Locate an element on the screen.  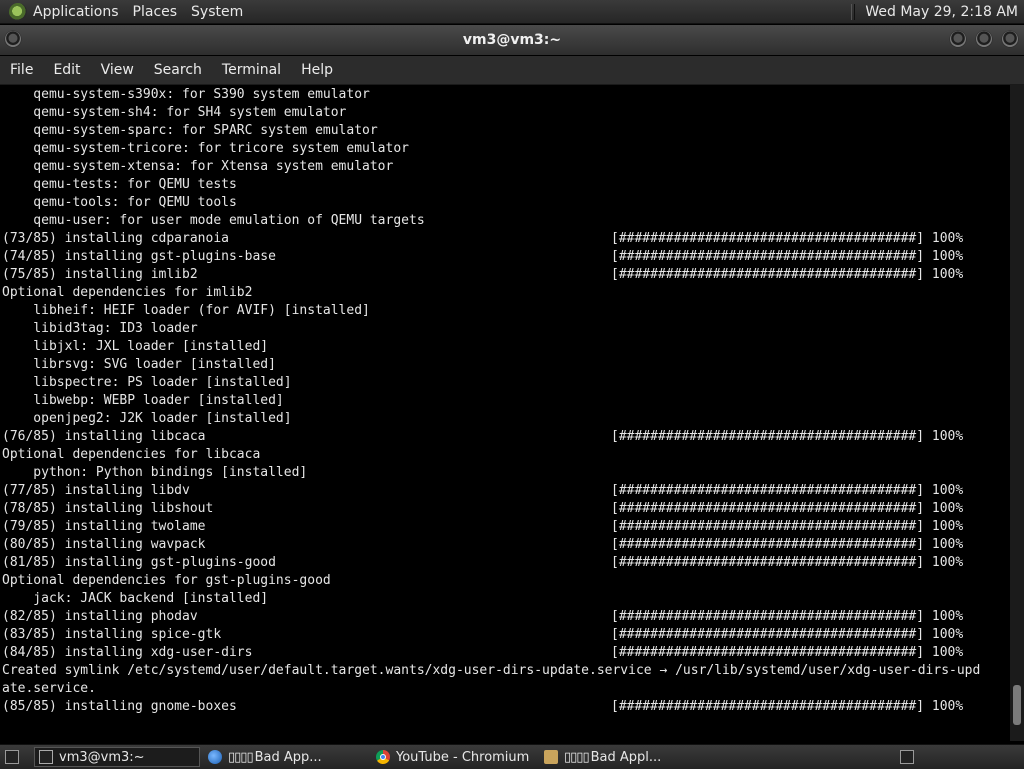
panel-separator is located at coordinates (853, 11).